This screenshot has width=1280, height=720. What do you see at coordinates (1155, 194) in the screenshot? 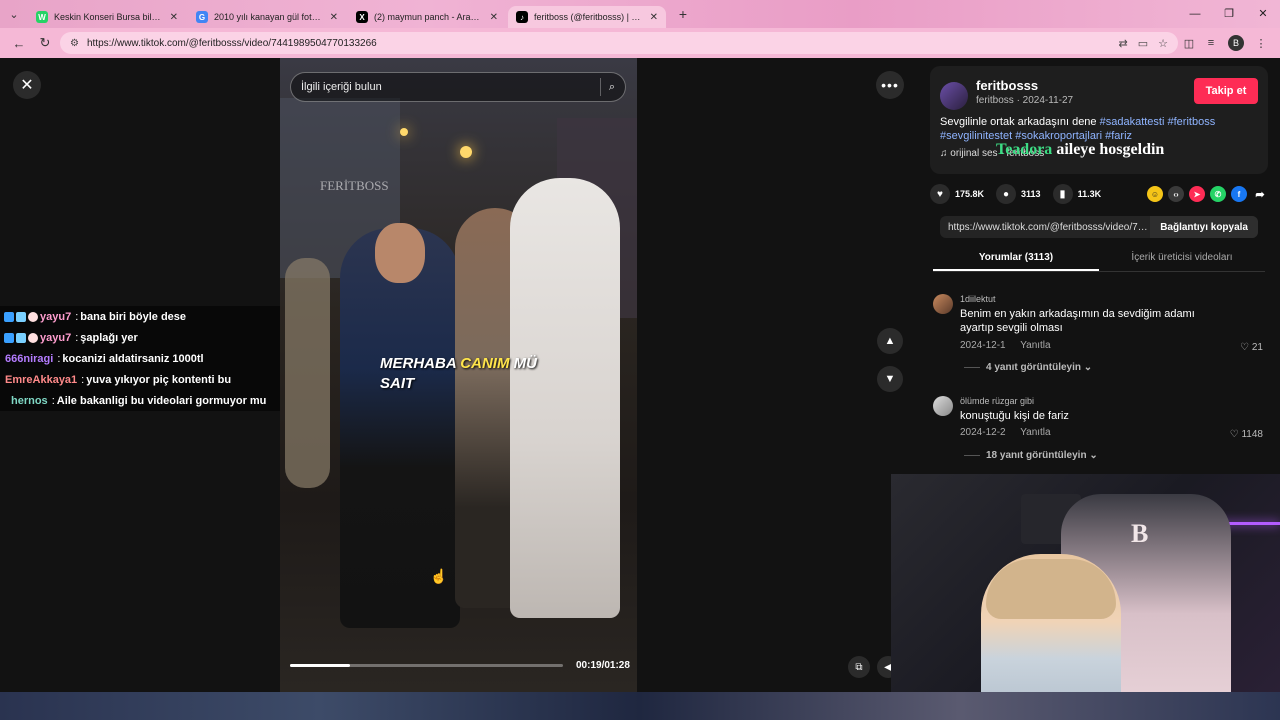
I see `coin-icon: ☺` at bounding box center [1155, 194].